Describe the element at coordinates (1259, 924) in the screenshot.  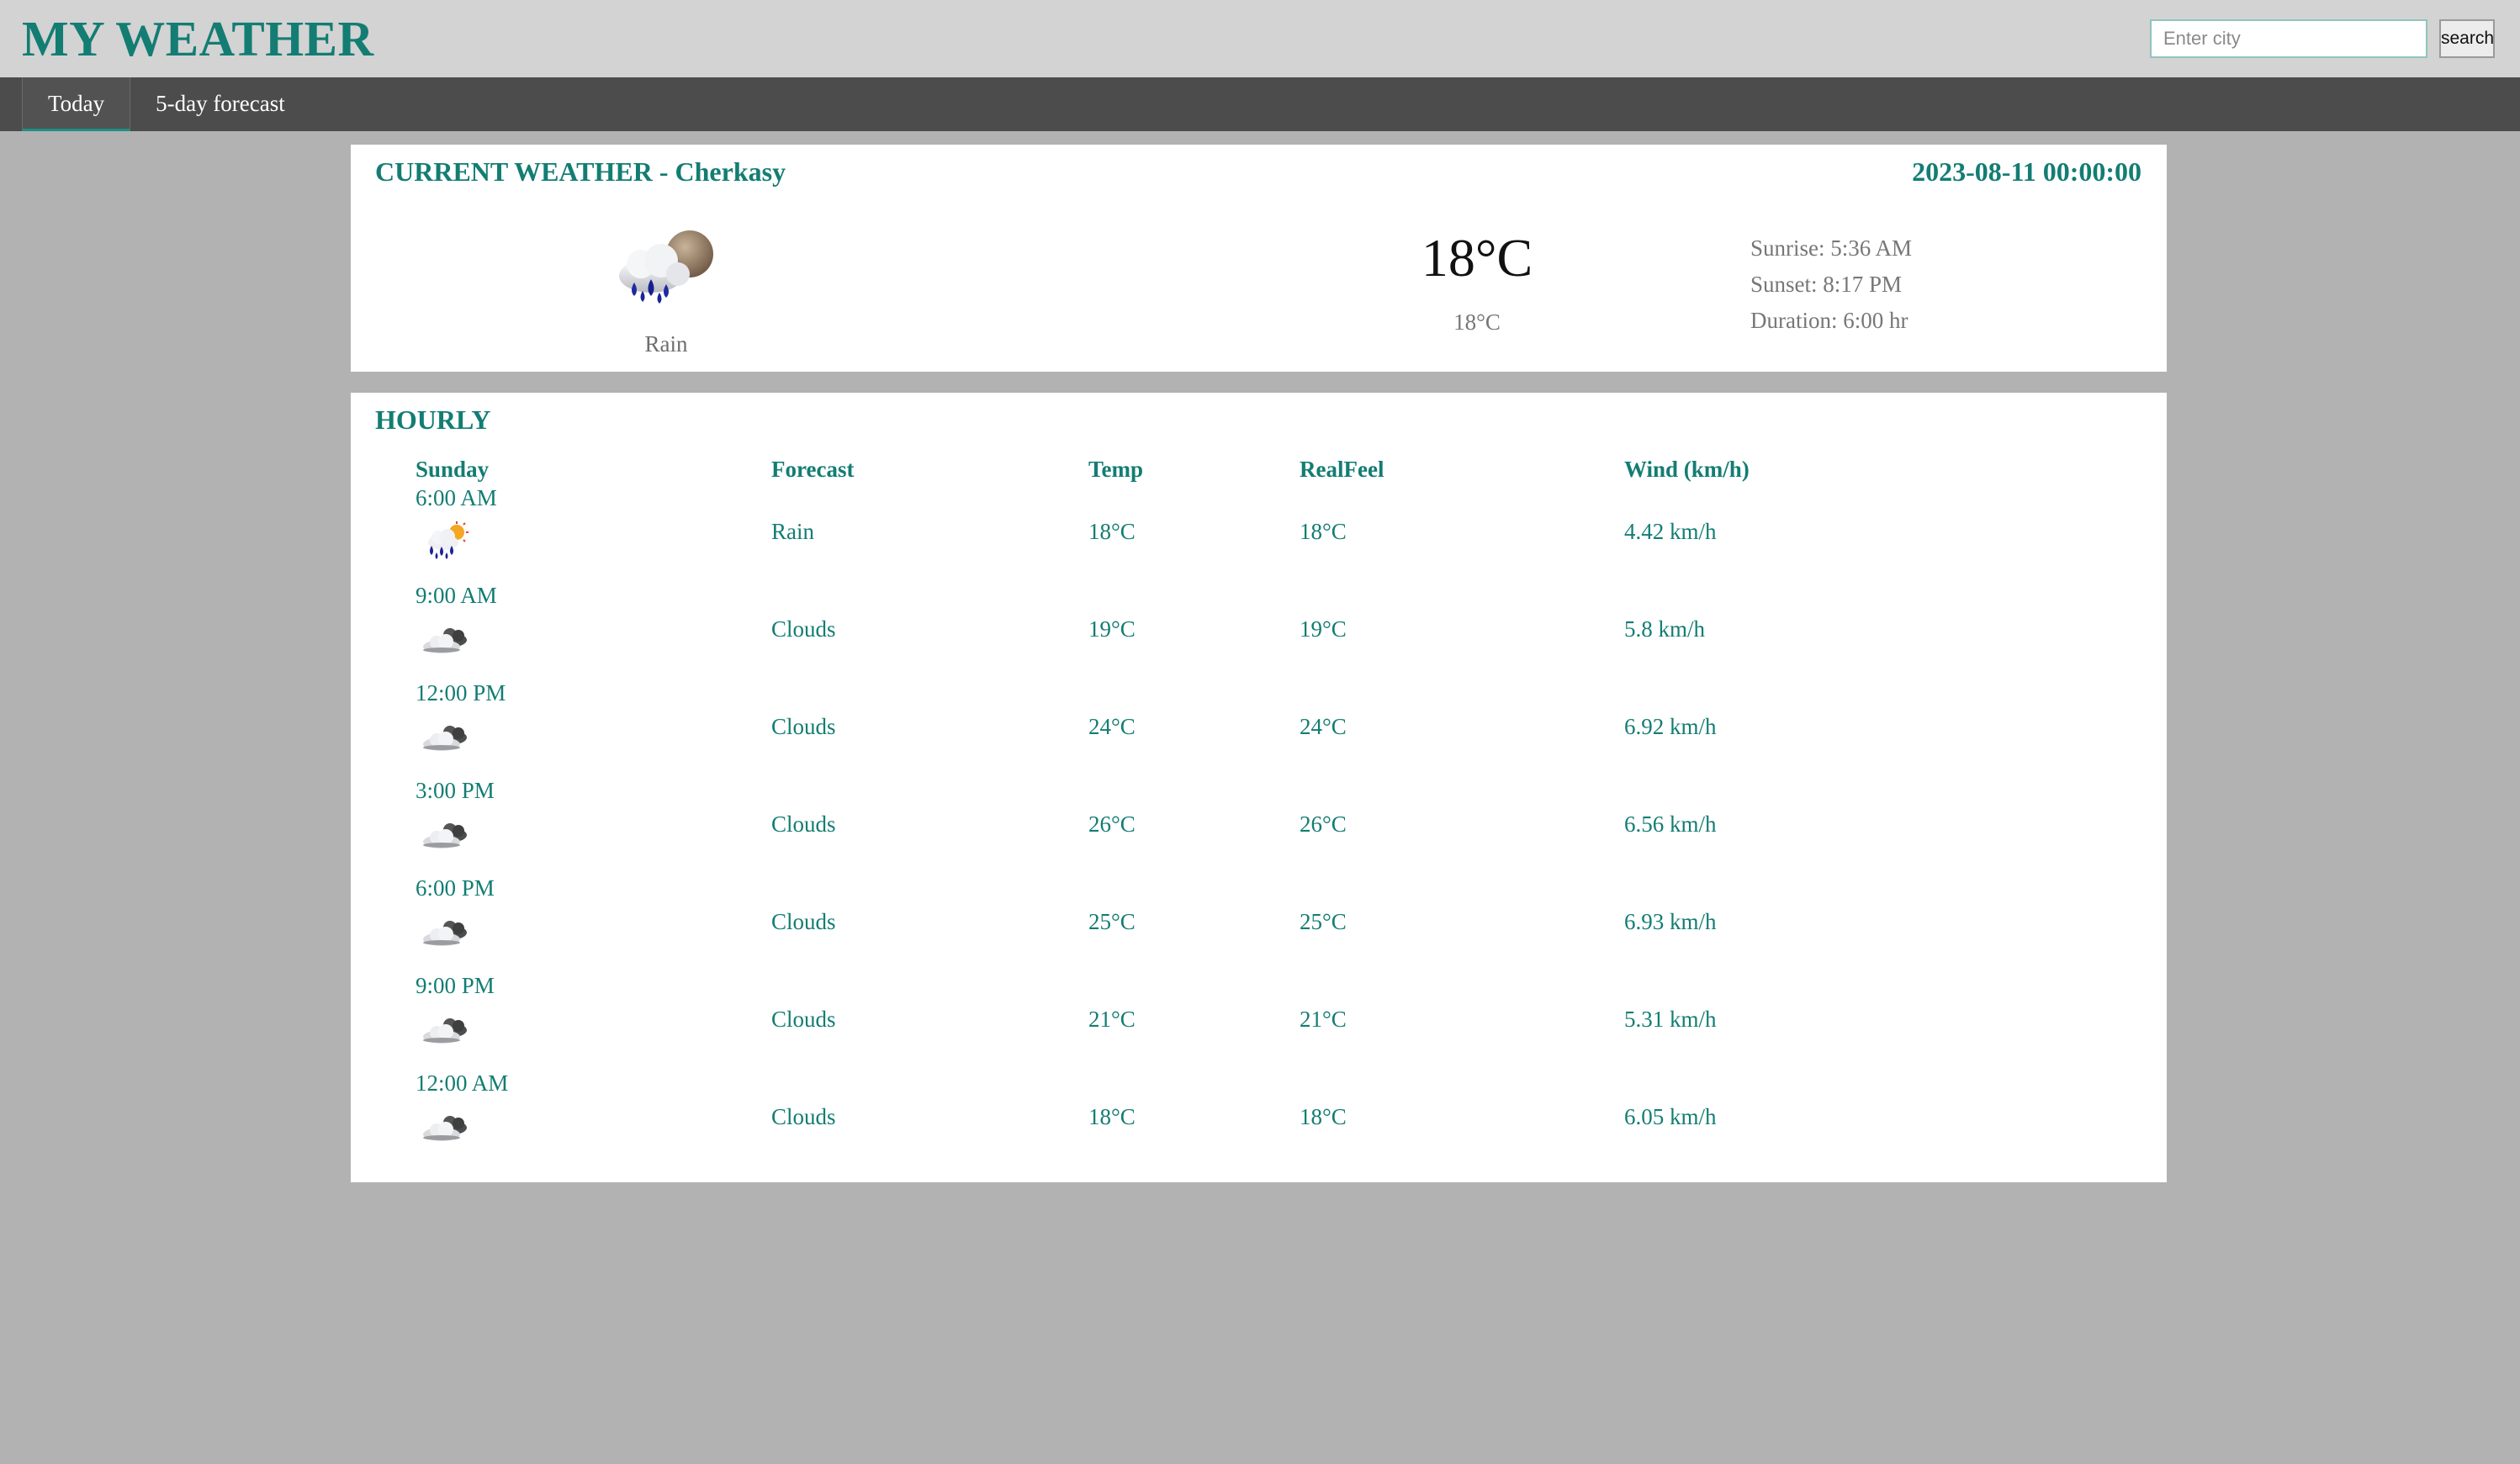
I see `table-row: 6:00 PM Clouds 25°C 25°C 6.93 km/h` at that location.